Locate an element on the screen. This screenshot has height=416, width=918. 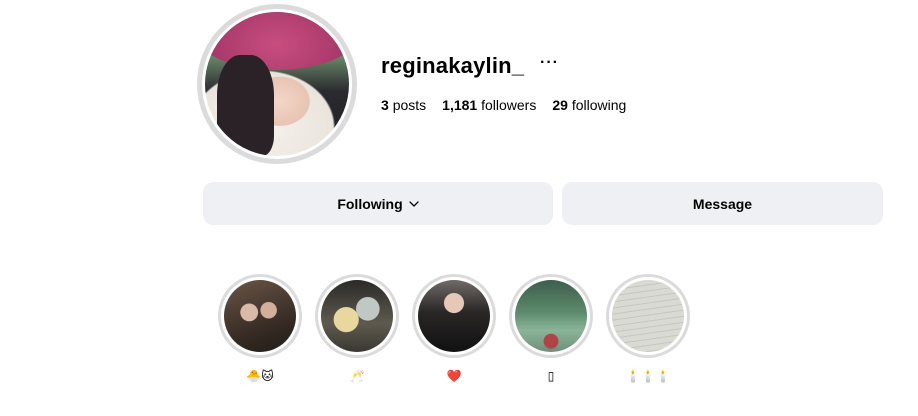
profile-username: reginakaylin_ is located at coordinates (453, 65).